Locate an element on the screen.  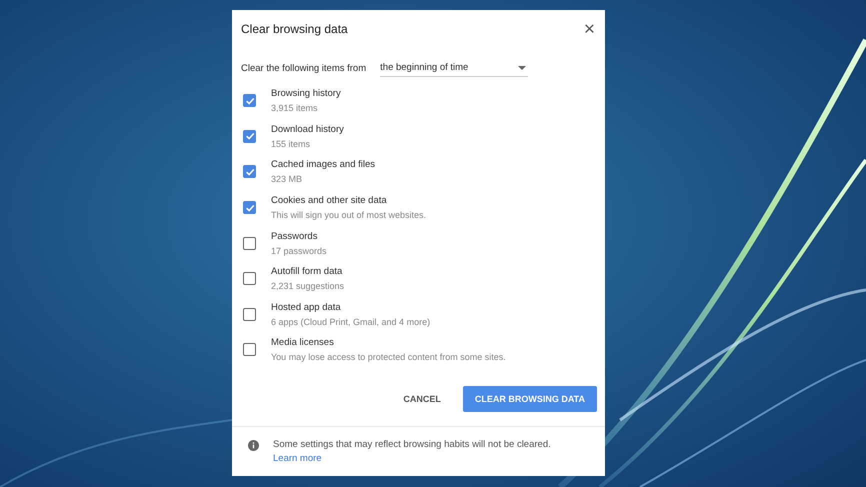
option-detail: You may lose access to protected content from some sites. is located at coordinates (388, 357).